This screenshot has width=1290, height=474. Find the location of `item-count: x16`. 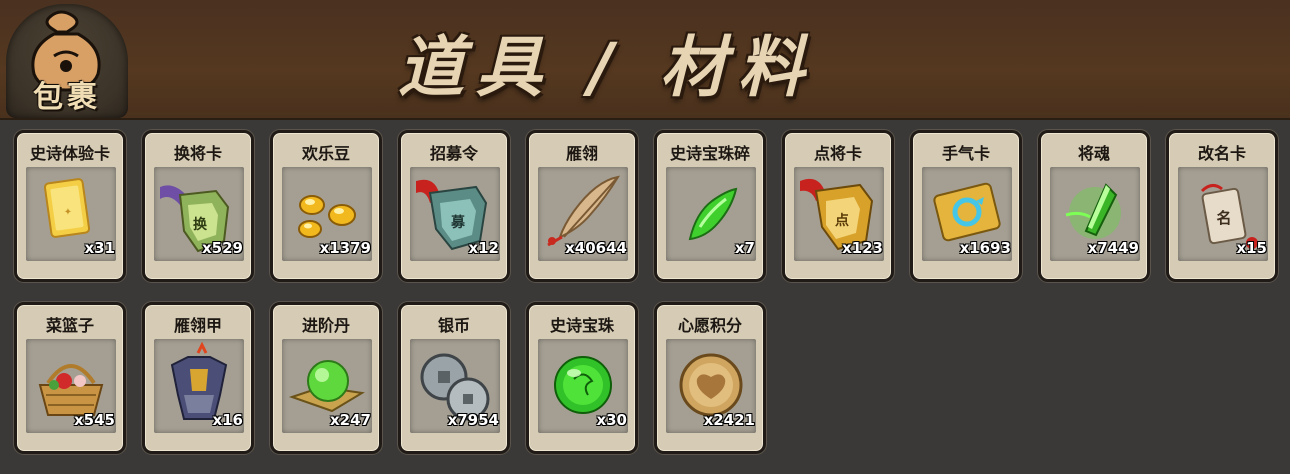

item-count: x16 is located at coordinates (227, 420).